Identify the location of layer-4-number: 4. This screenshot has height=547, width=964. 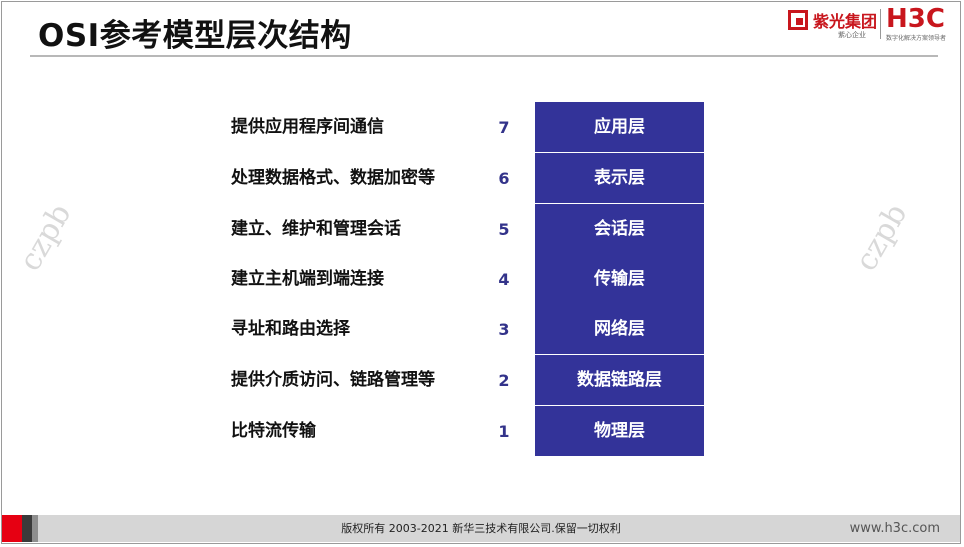
(504, 279).